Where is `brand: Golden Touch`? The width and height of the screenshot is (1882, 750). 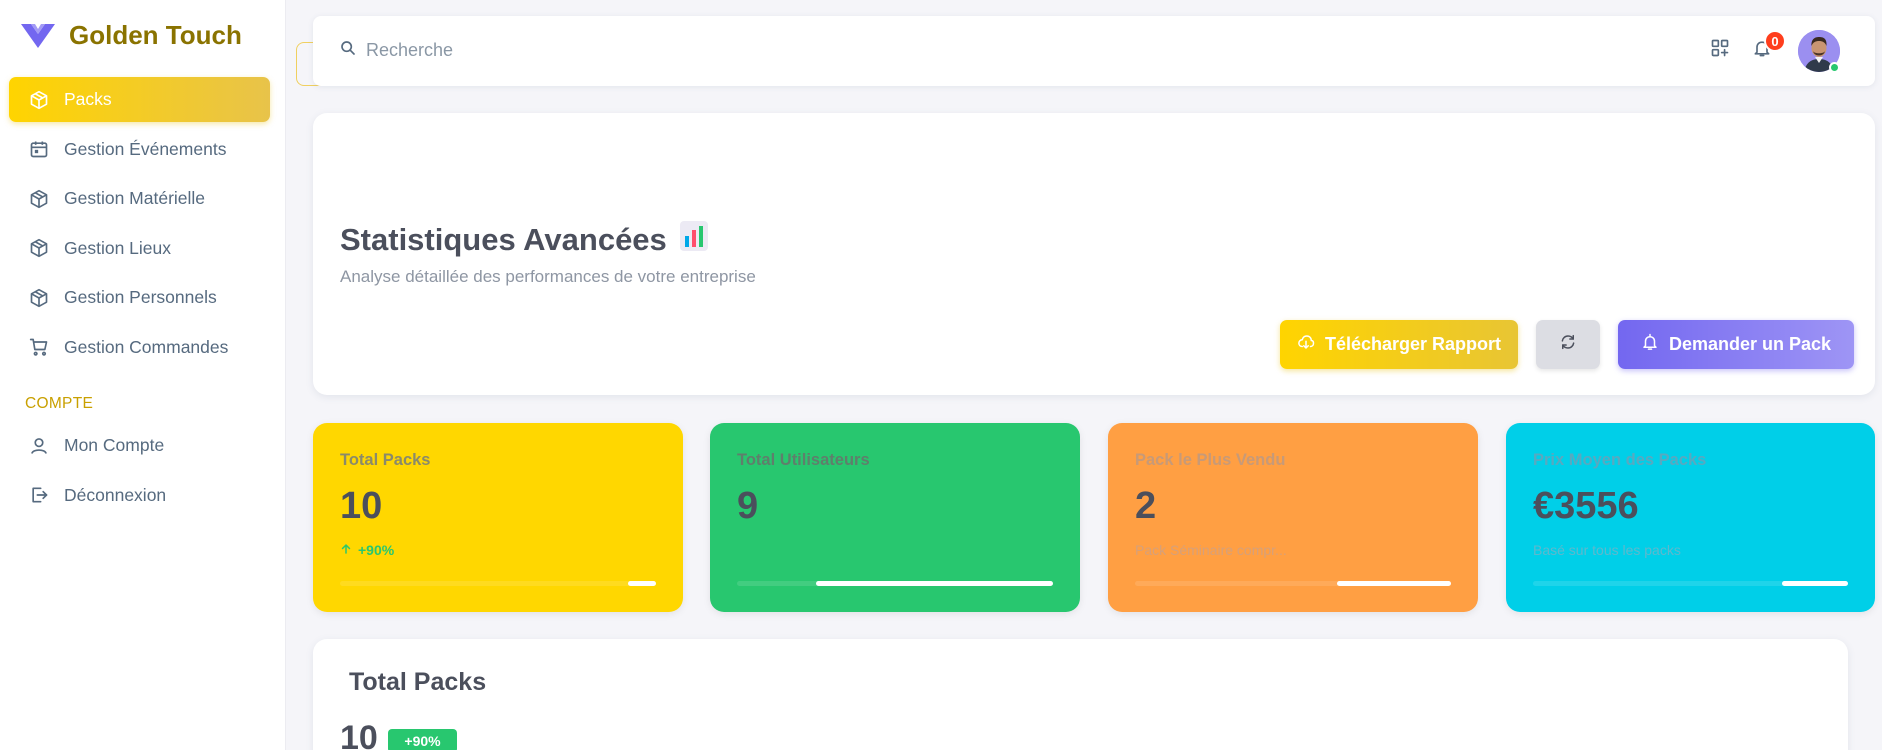 brand: Golden Touch is located at coordinates (130, 35).